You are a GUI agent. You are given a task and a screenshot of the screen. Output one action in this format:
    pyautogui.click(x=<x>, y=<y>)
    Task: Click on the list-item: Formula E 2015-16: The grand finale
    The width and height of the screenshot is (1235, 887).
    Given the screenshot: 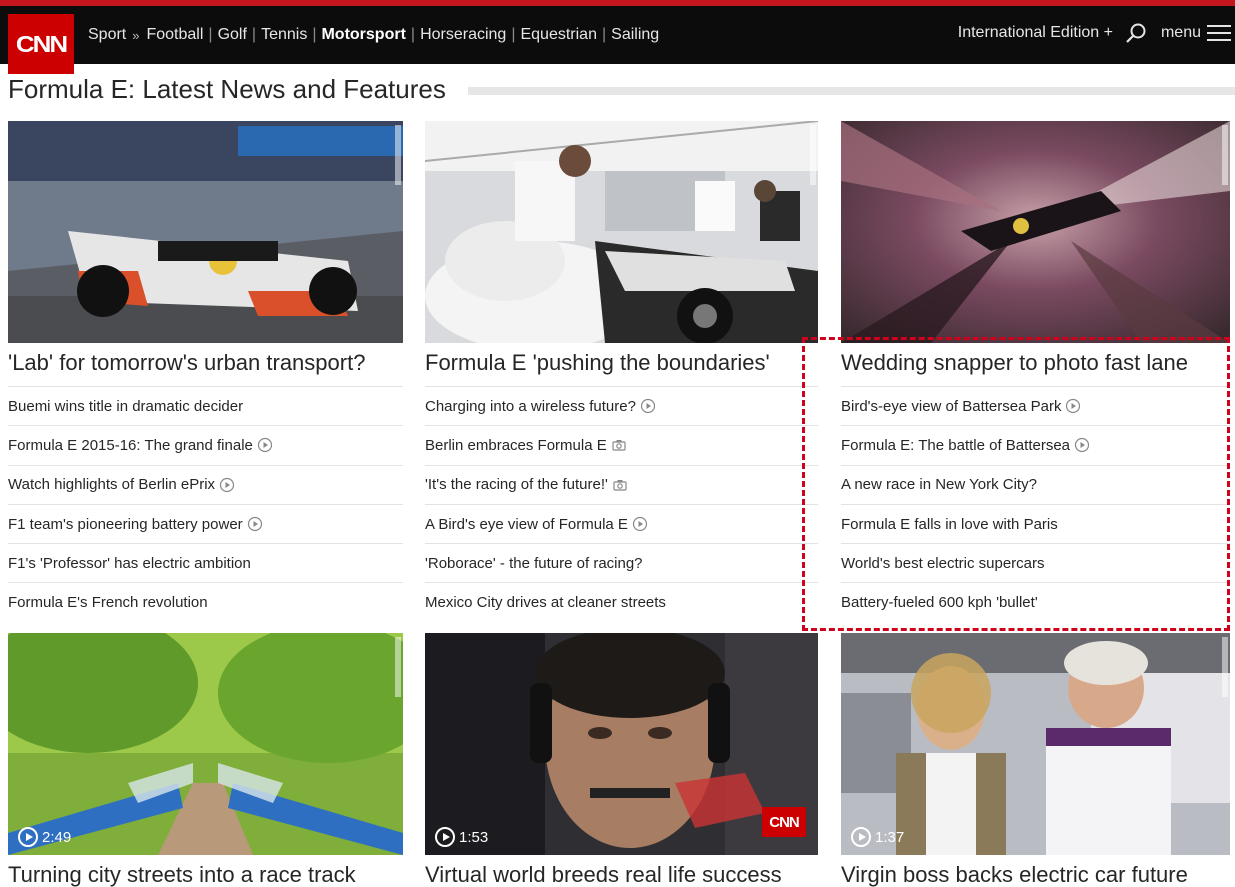 What is the action you would take?
    pyautogui.click(x=205, y=444)
    